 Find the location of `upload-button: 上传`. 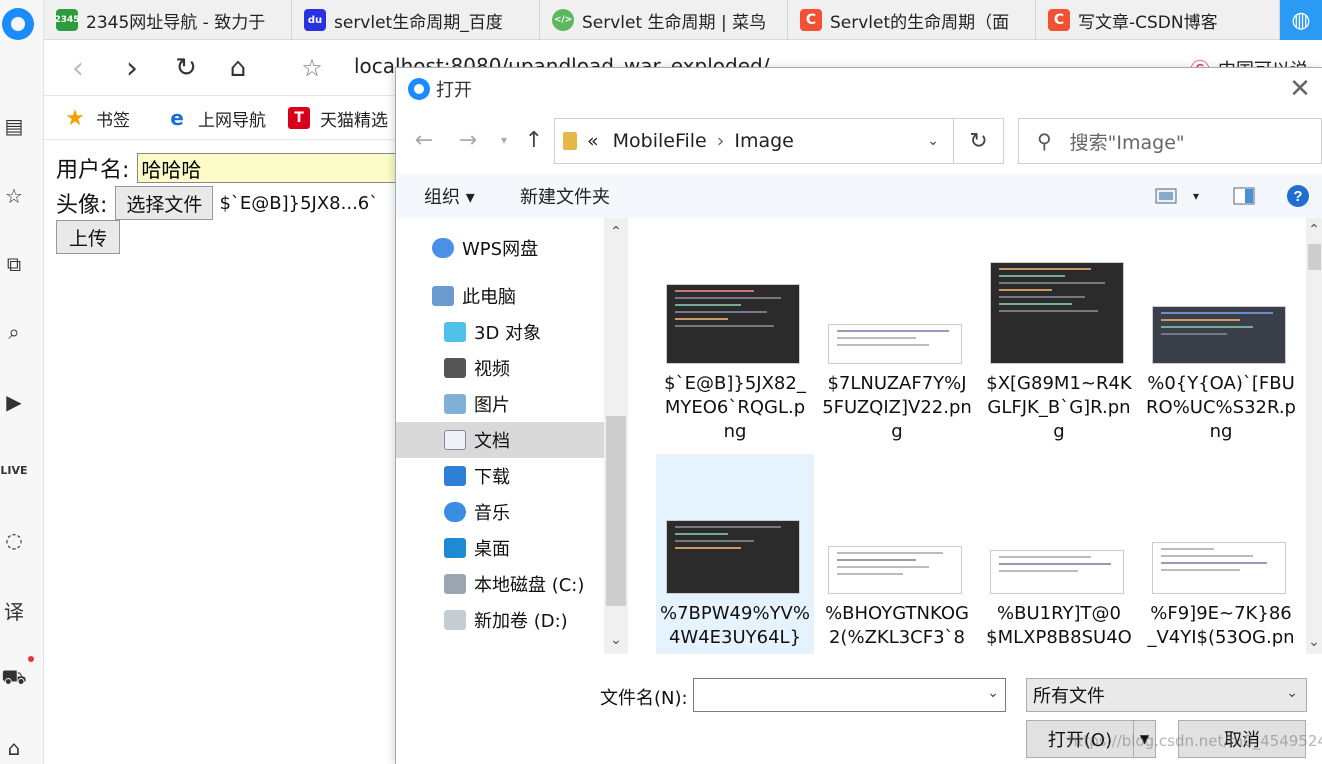

upload-button: 上传 is located at coordinates (88, 237).